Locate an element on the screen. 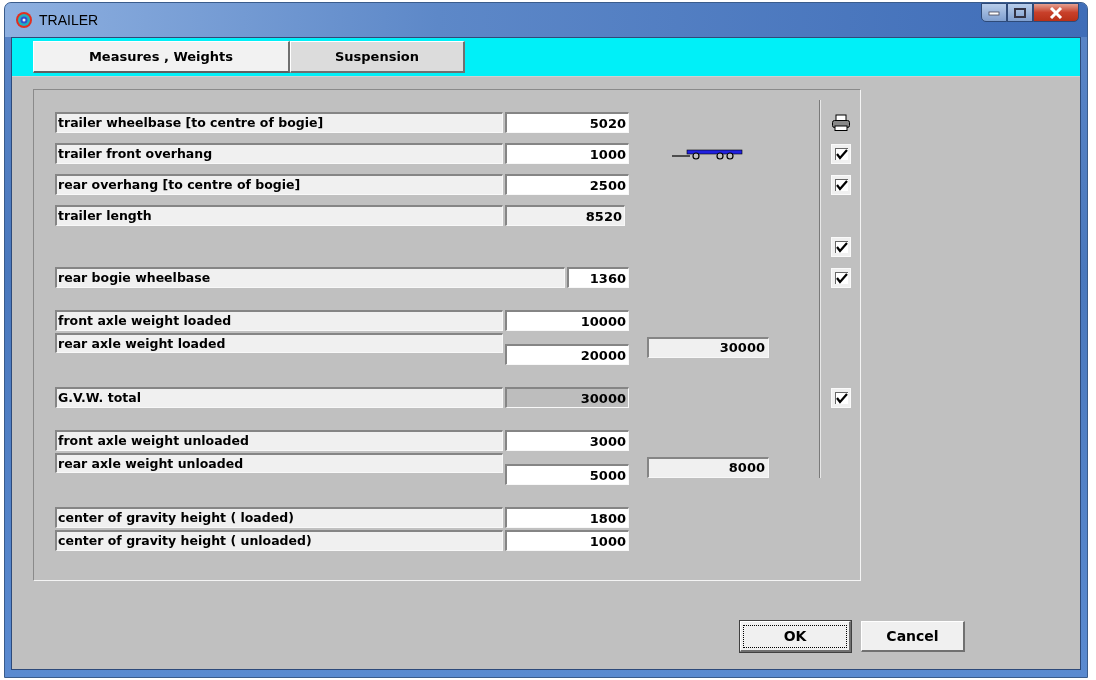 The image size is (1096, 680). input-field: 5020 is located at coordinates (567, 122).